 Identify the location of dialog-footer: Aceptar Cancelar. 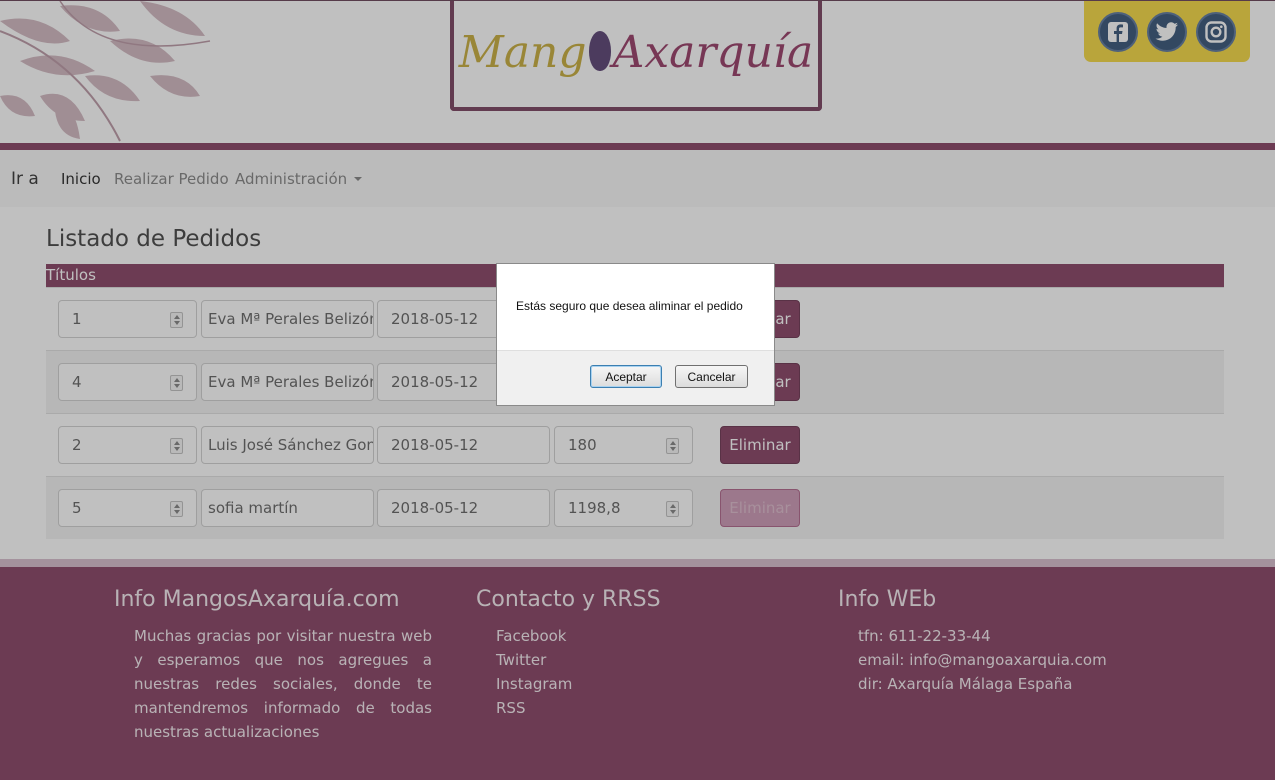
(635, 377).